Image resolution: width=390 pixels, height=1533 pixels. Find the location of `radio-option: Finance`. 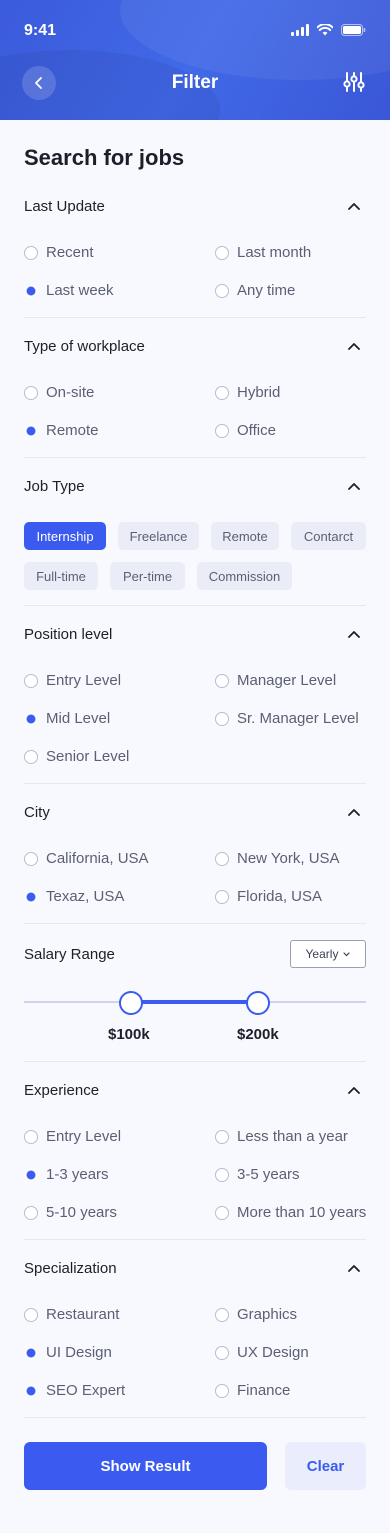

radio-option: Finance is located at coordinates (252, 1390).